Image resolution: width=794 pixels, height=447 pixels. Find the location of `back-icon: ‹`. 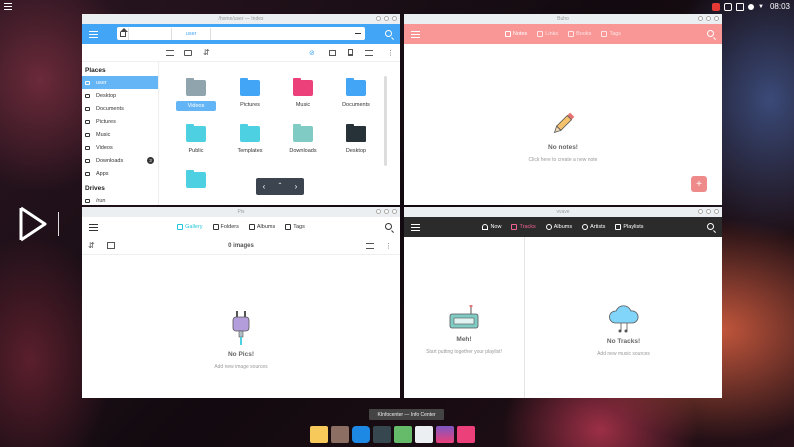

back-icon: ‹ is located at coordinates (264, 186).